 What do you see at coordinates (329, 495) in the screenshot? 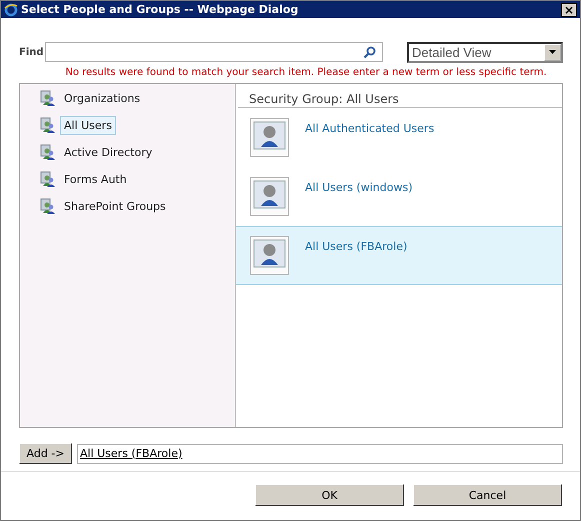
I see `dialog-button: OK` at bounding box center [329, 495].